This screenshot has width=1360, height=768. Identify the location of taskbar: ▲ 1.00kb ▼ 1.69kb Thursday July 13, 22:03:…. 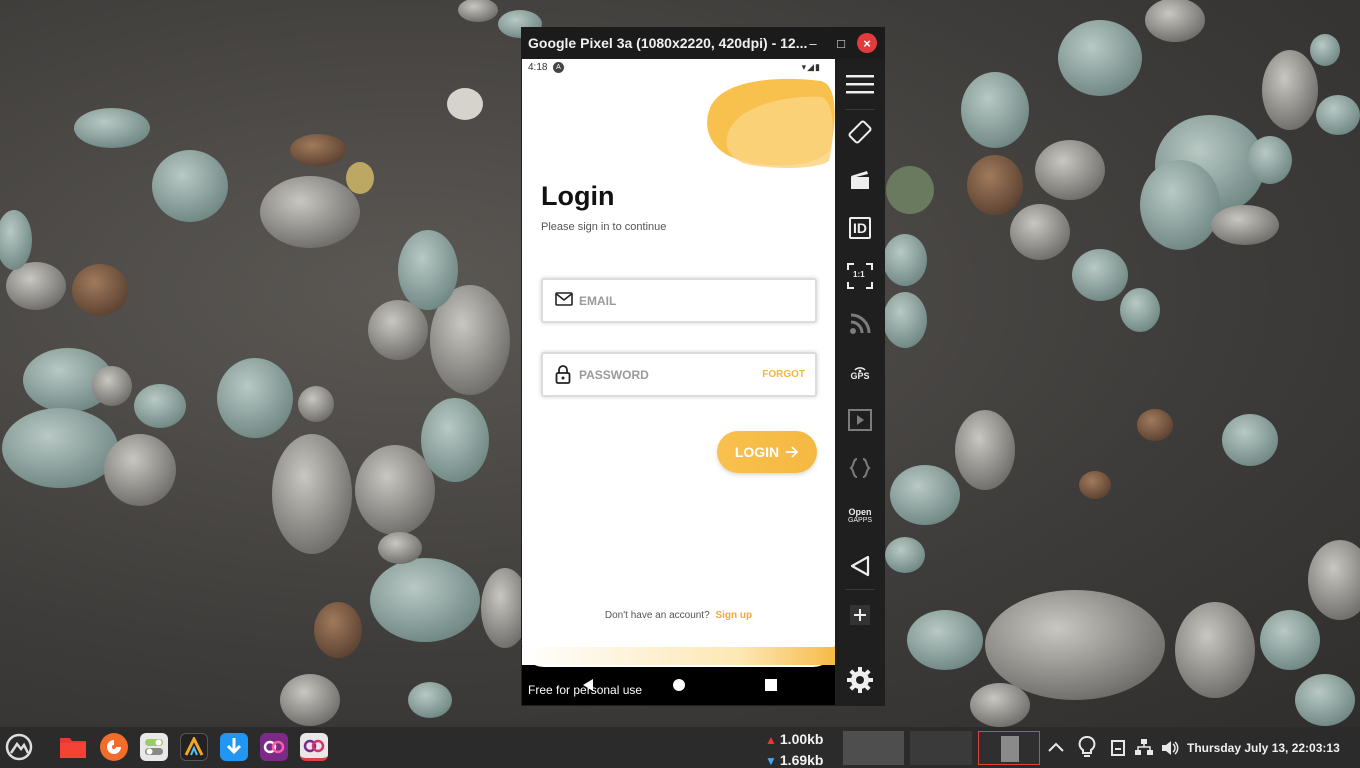
(680, 747).